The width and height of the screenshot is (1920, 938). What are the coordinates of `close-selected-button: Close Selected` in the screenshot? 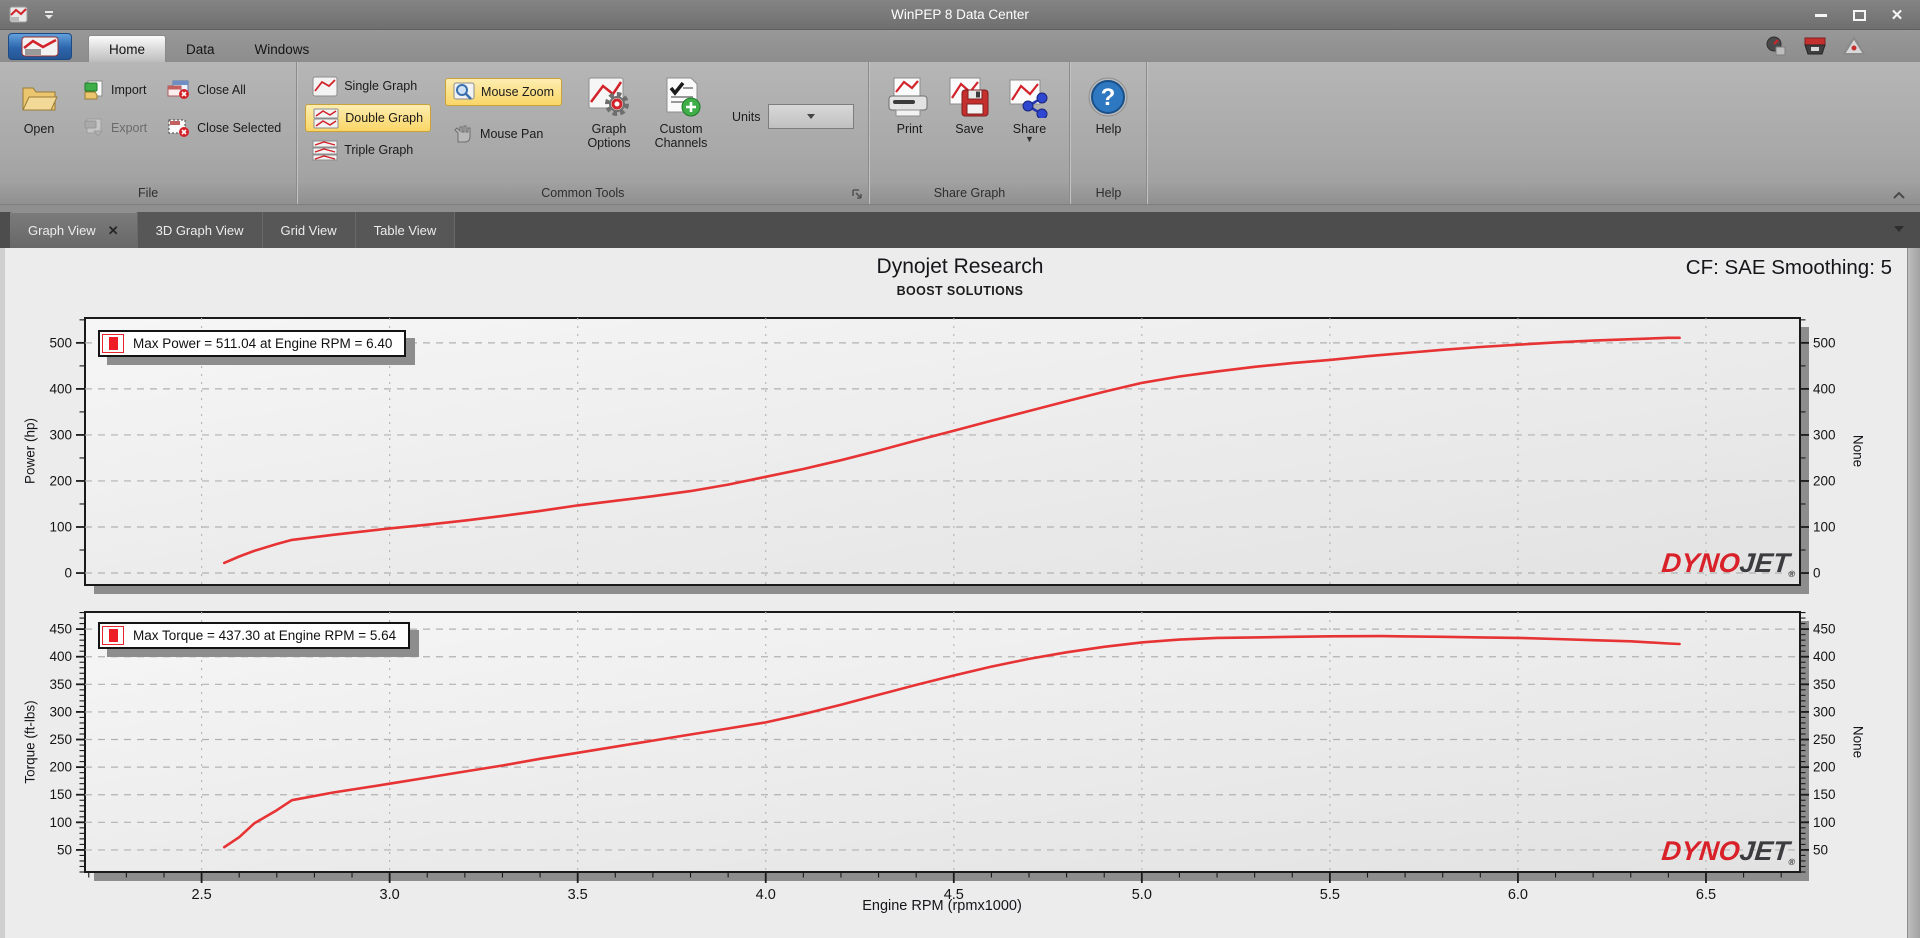 It's located at (224, 128).